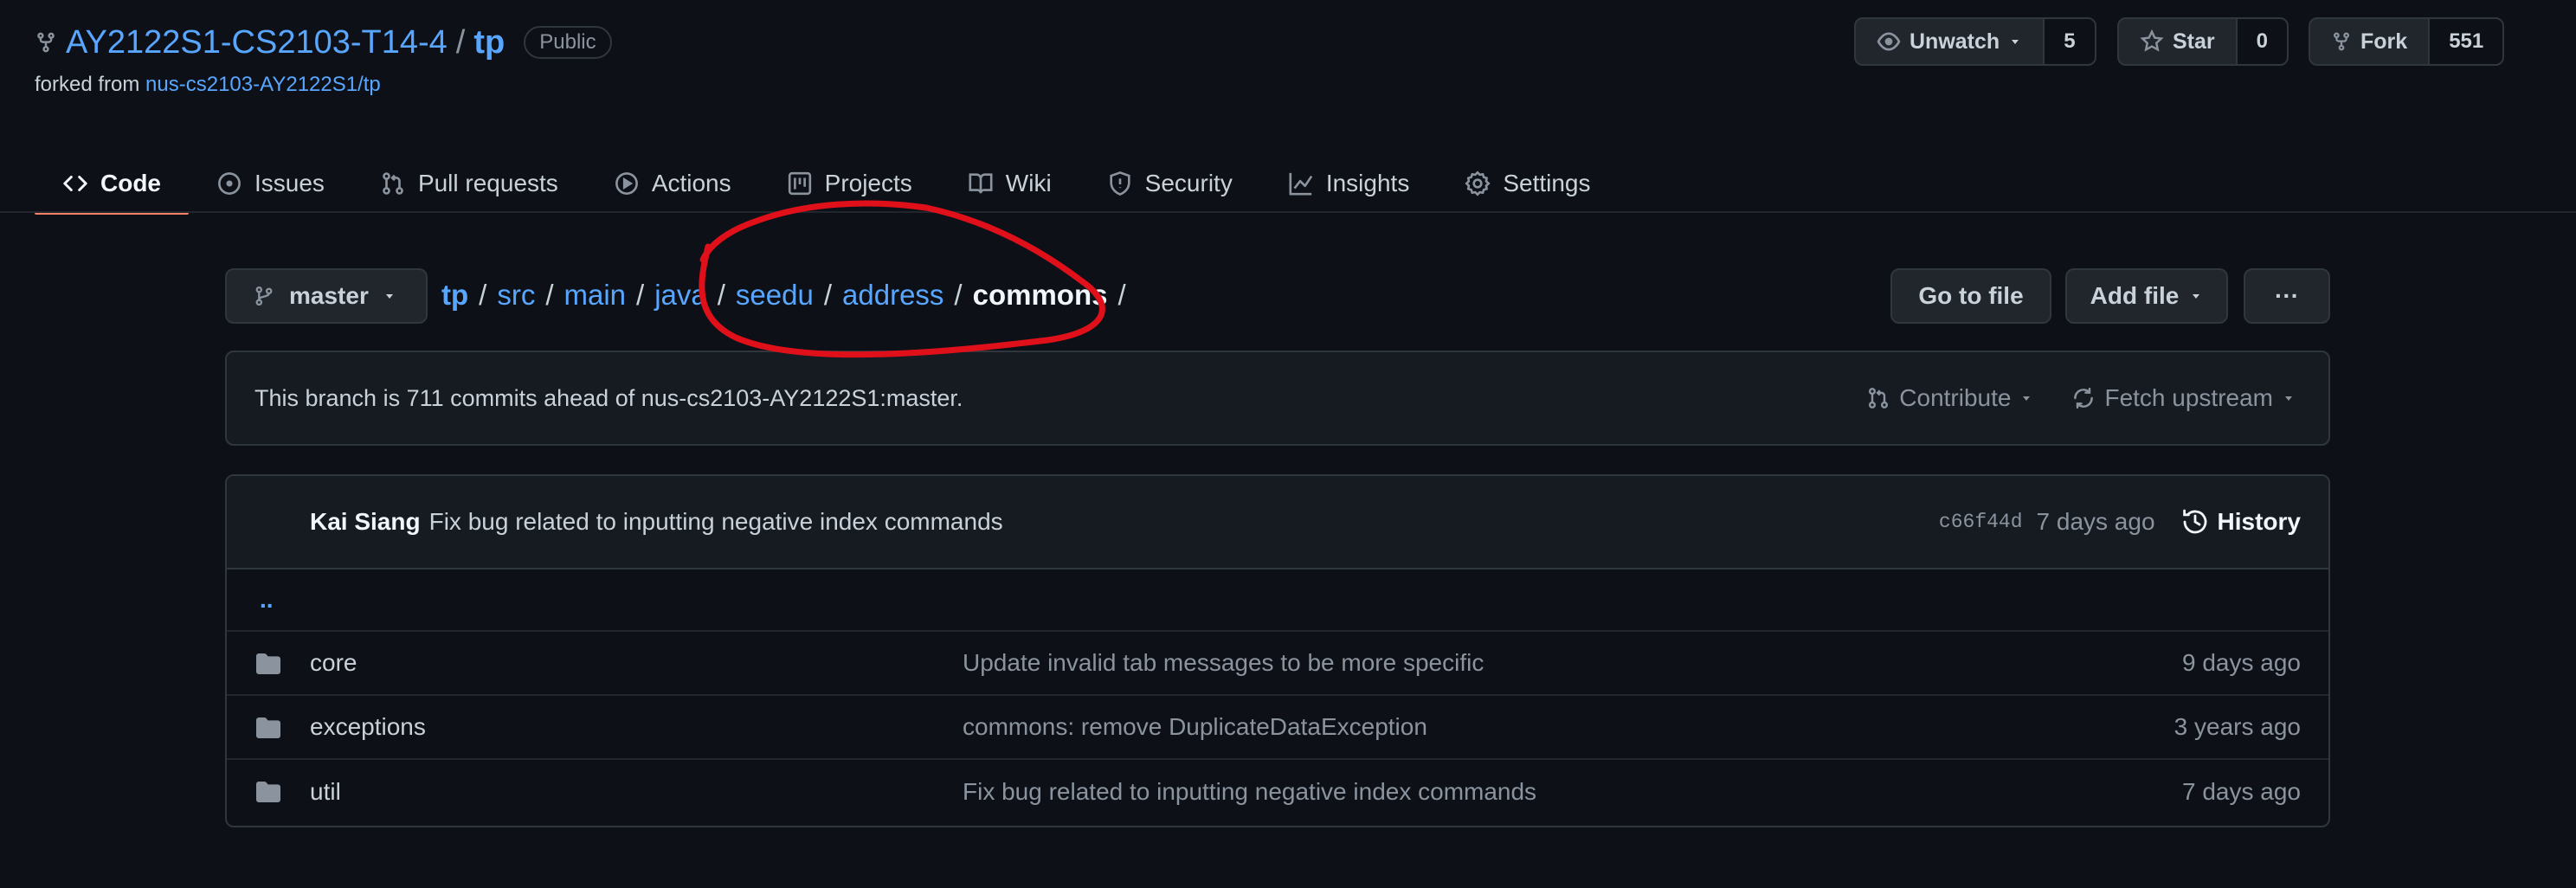  I want to click on tab-settings-label: Settings, so click(1547, 183).